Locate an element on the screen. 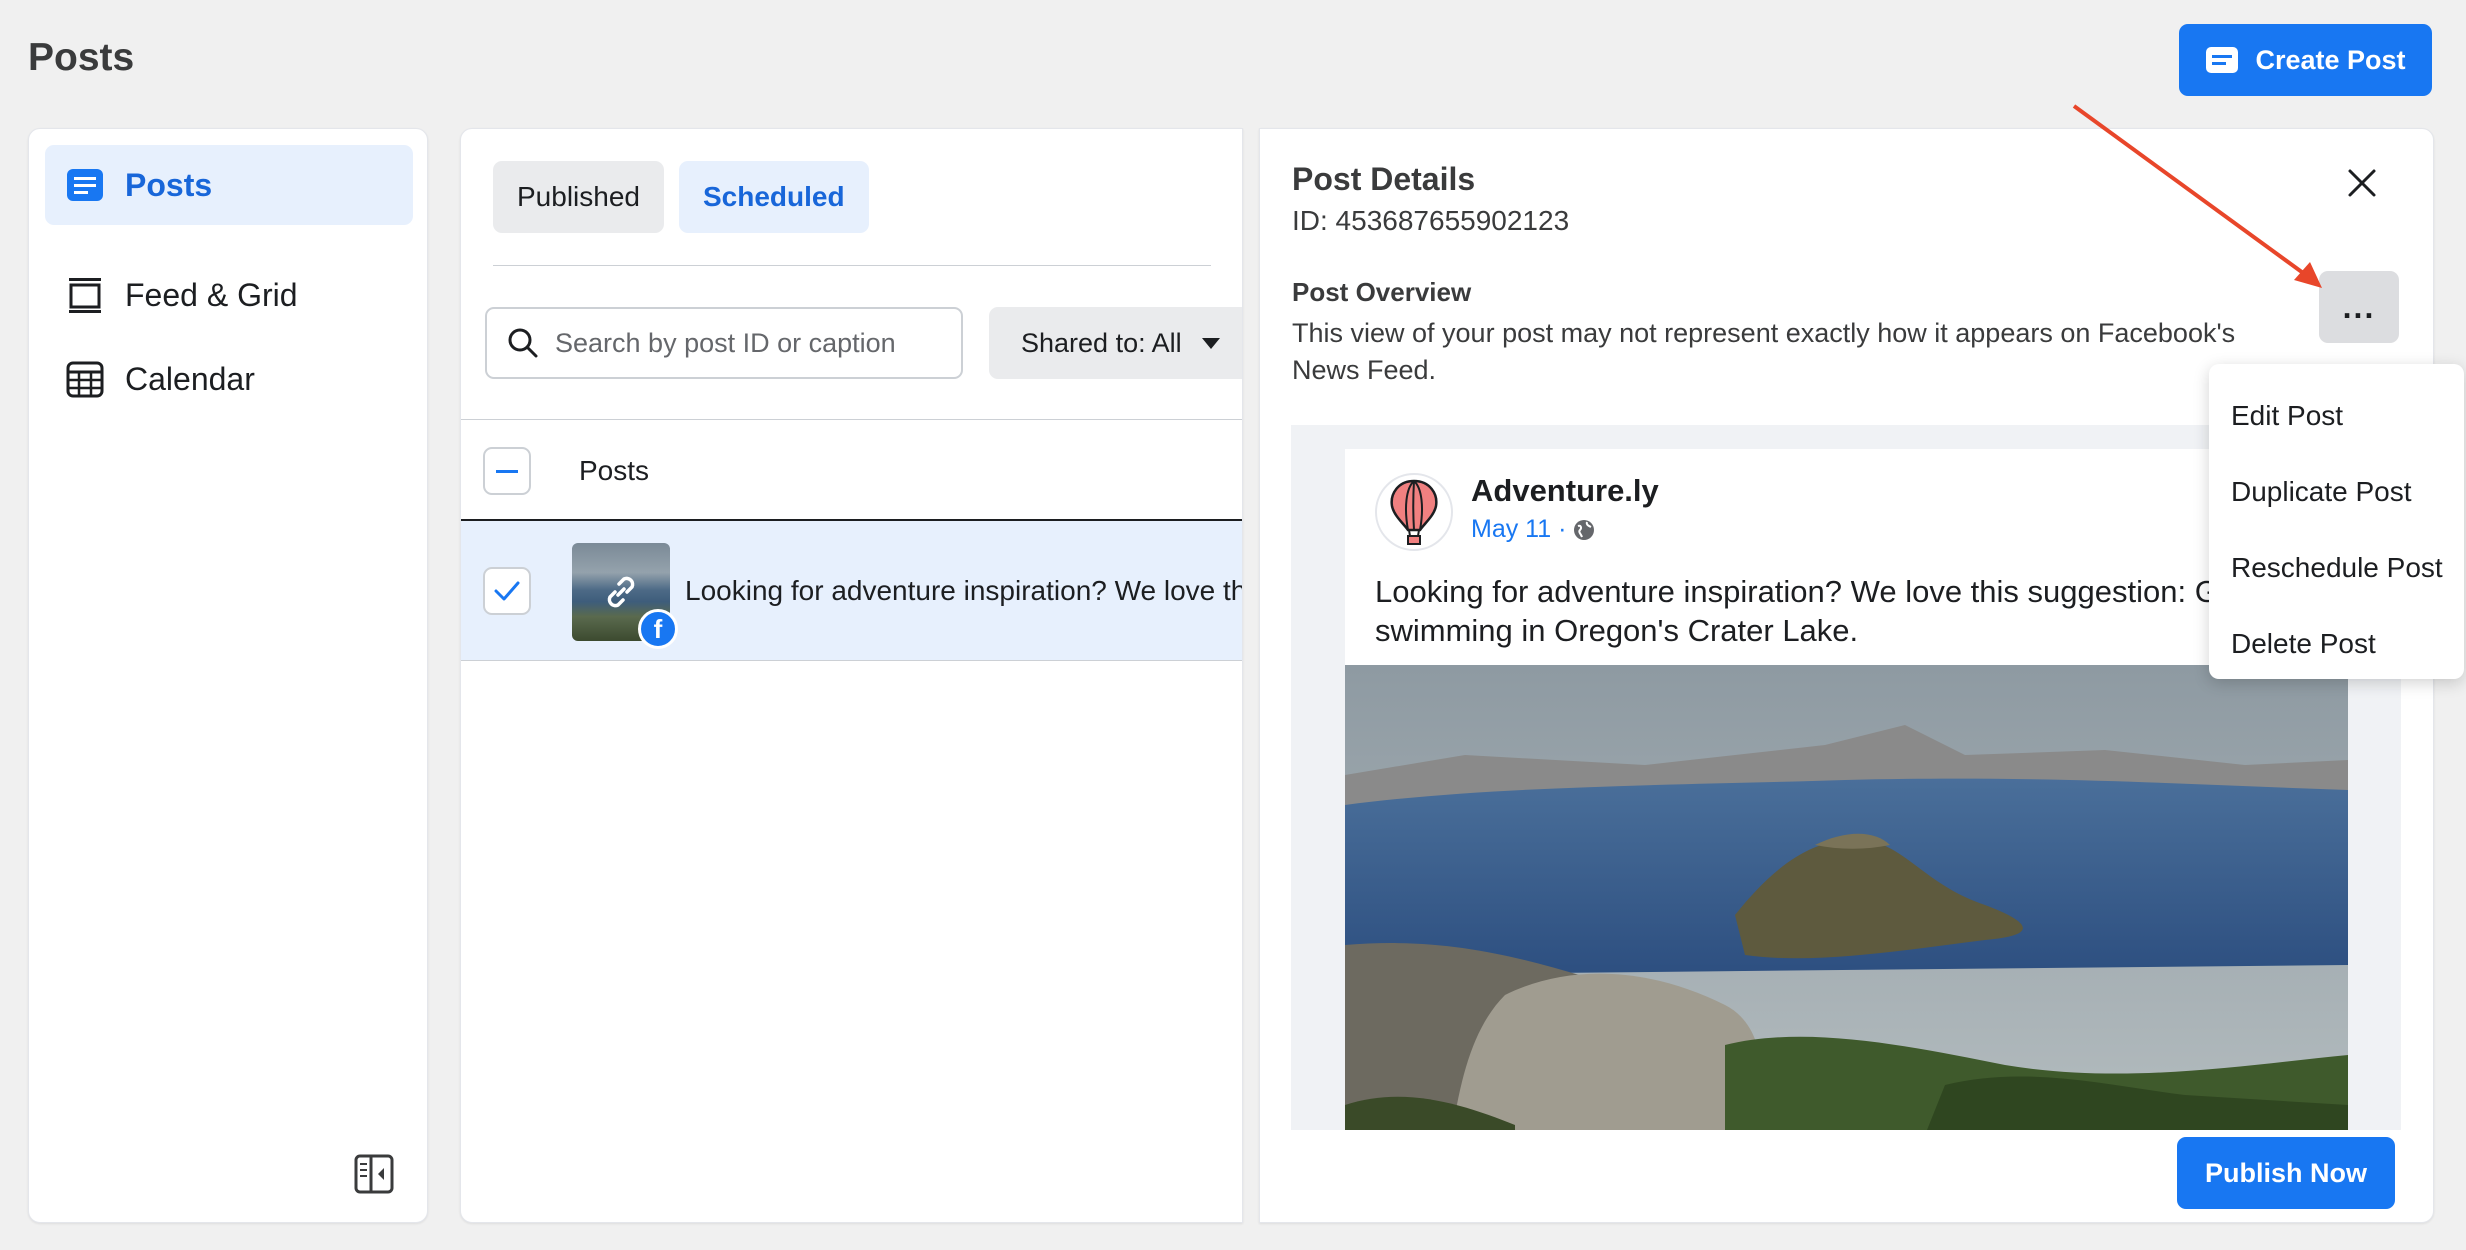 This screenshot has height=1250, width=2466. divider is located at coordinates (851, 419).